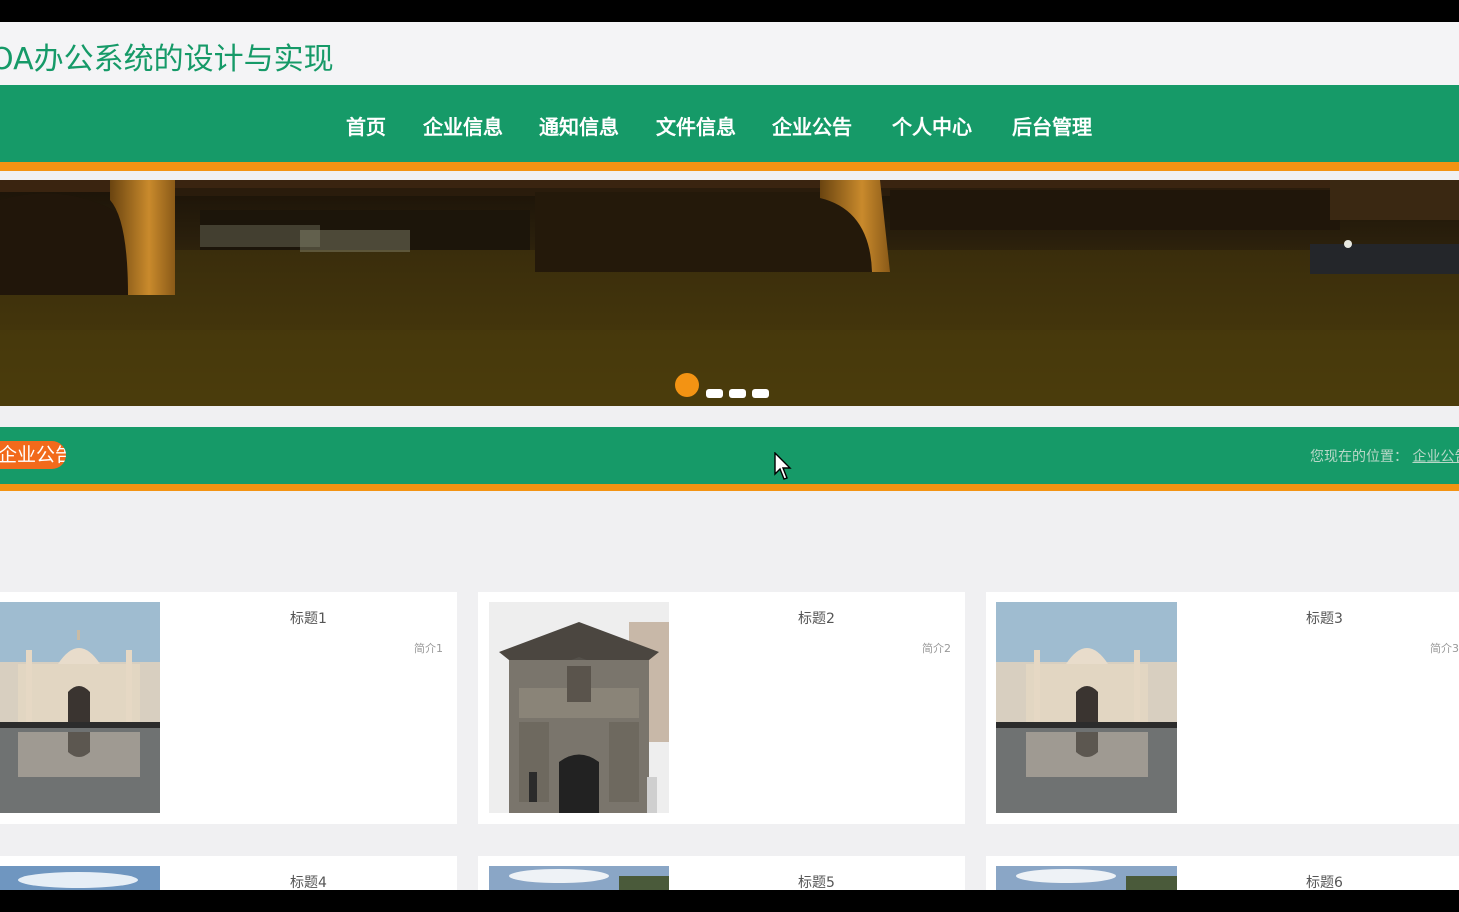  What do you see at coordinates (428, 648) in the screenshot?
I see `card-description: 简介1` at bounding box center [428, 648].